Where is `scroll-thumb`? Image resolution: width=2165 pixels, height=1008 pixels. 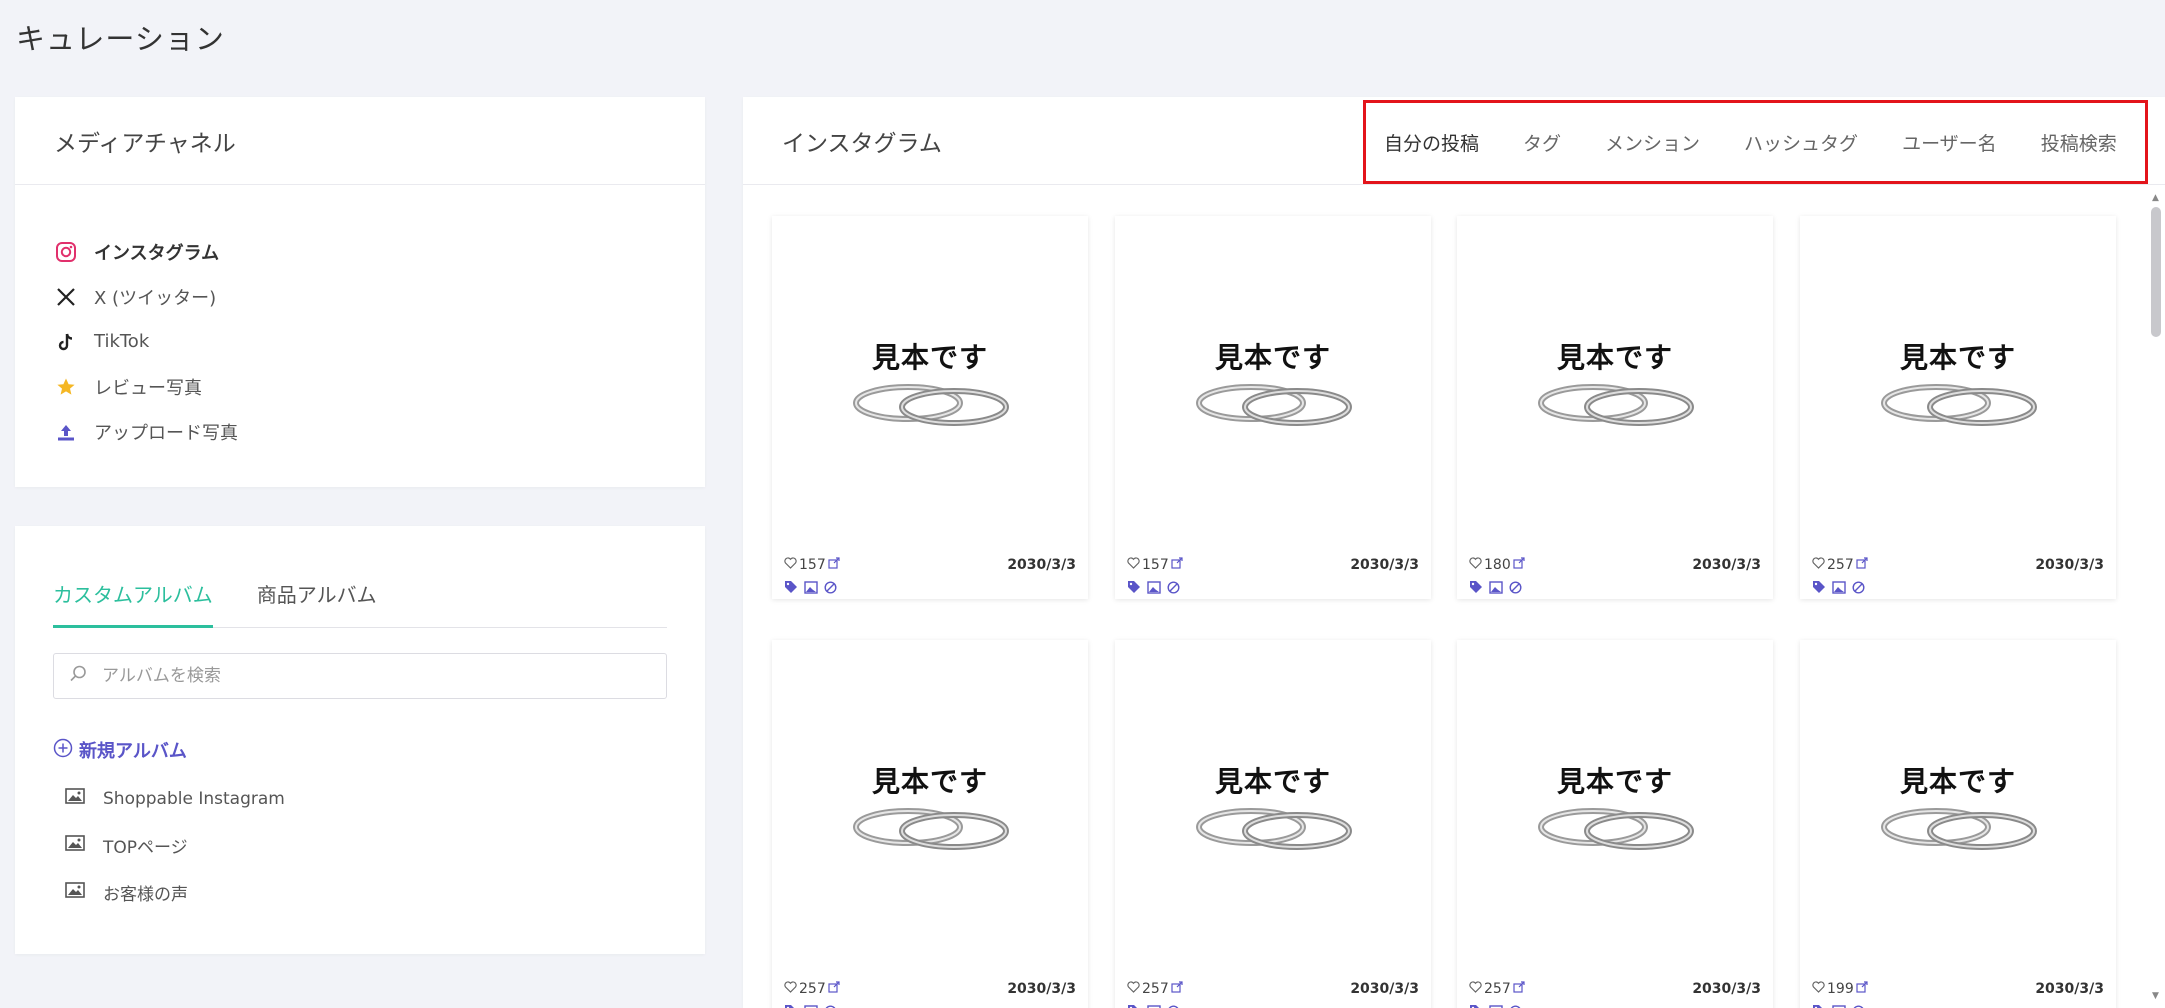
scroll-thumb is located at coordinates (2156, 272).